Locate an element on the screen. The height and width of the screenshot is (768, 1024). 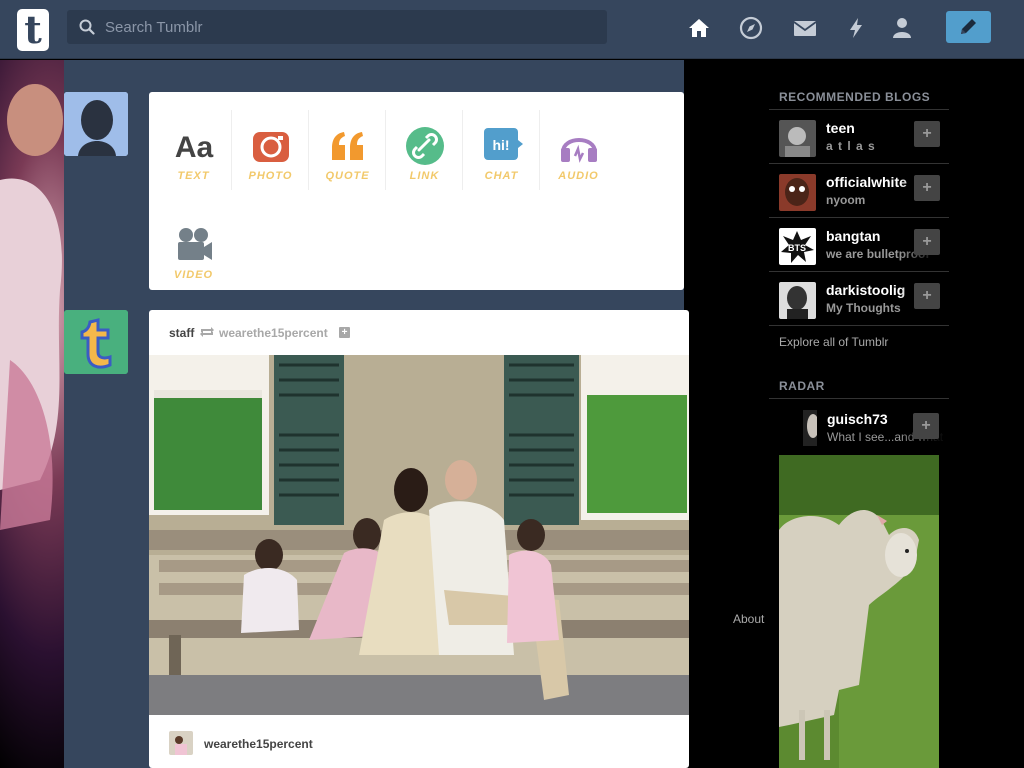
blog-subtitle: My Thoughts is located at coordinates (863, 308).